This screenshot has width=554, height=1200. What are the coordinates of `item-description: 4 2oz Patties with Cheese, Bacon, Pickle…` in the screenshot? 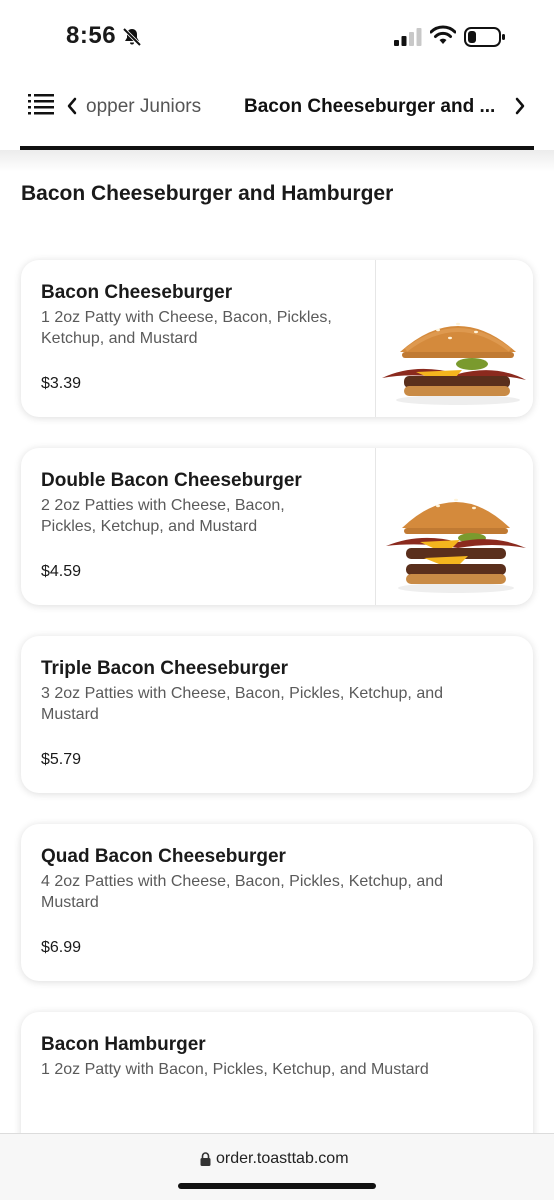 It's located at (242, 892).